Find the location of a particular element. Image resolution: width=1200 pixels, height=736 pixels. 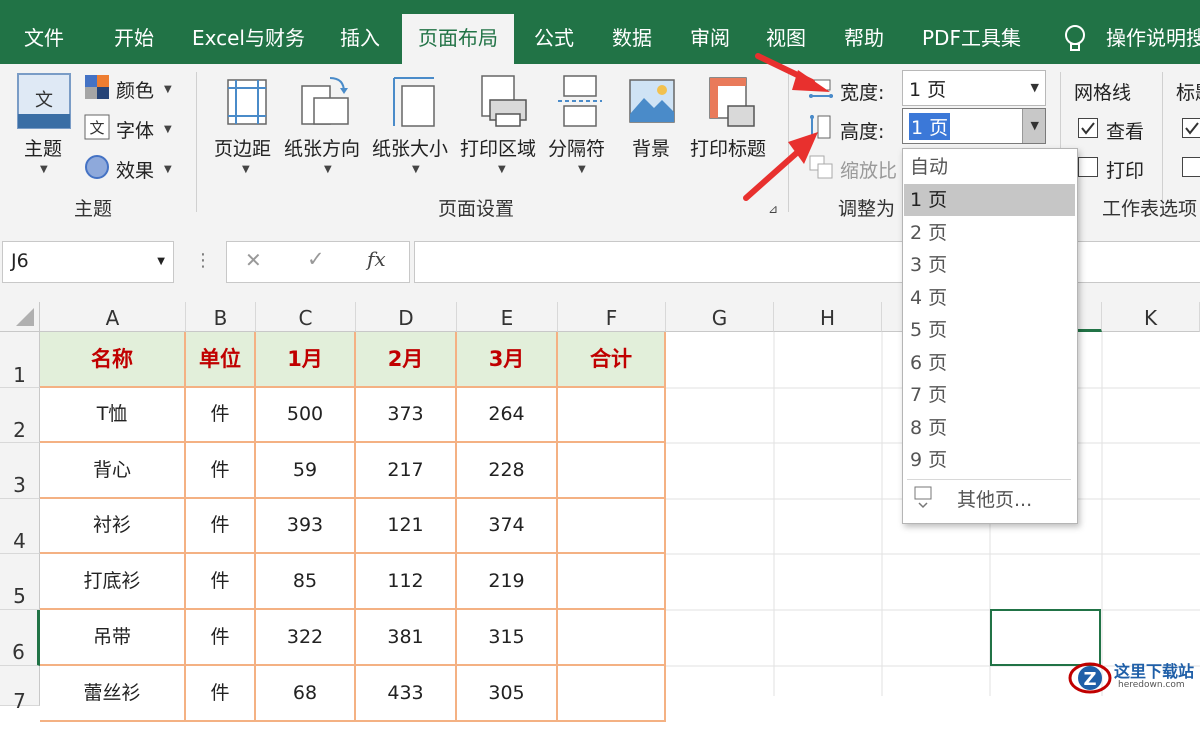

table-header-cell: 名称 is located at coordinates (113, 360).